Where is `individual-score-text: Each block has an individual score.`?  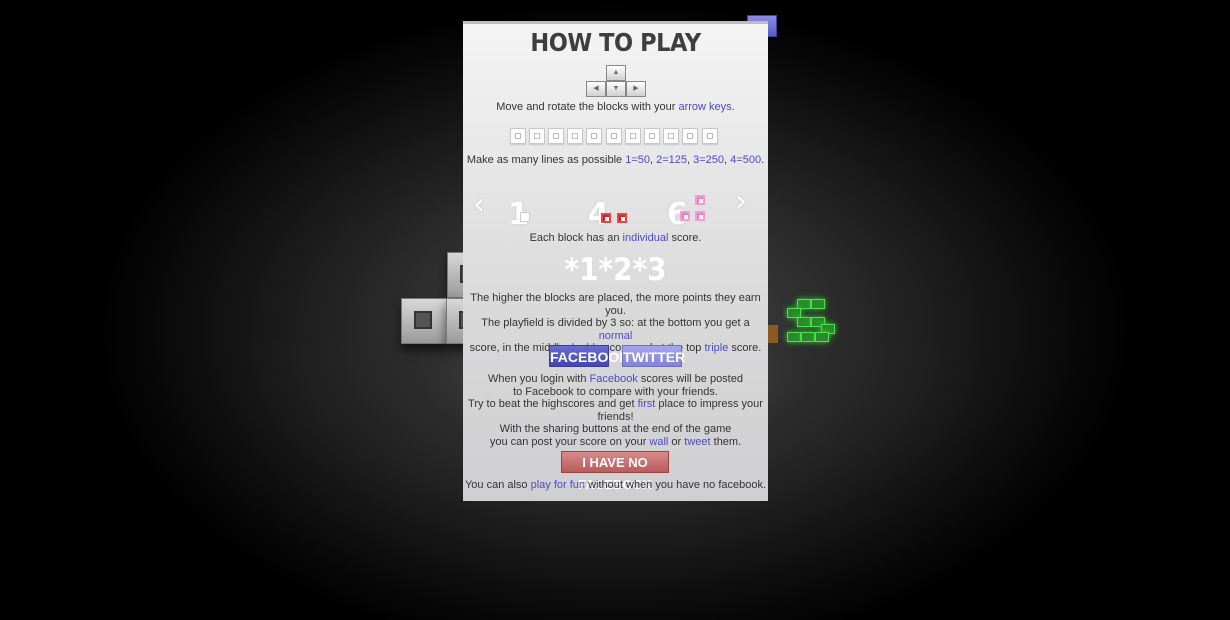
individual-score-text: Each block has an individual score. is located at coordinates (615, 238).